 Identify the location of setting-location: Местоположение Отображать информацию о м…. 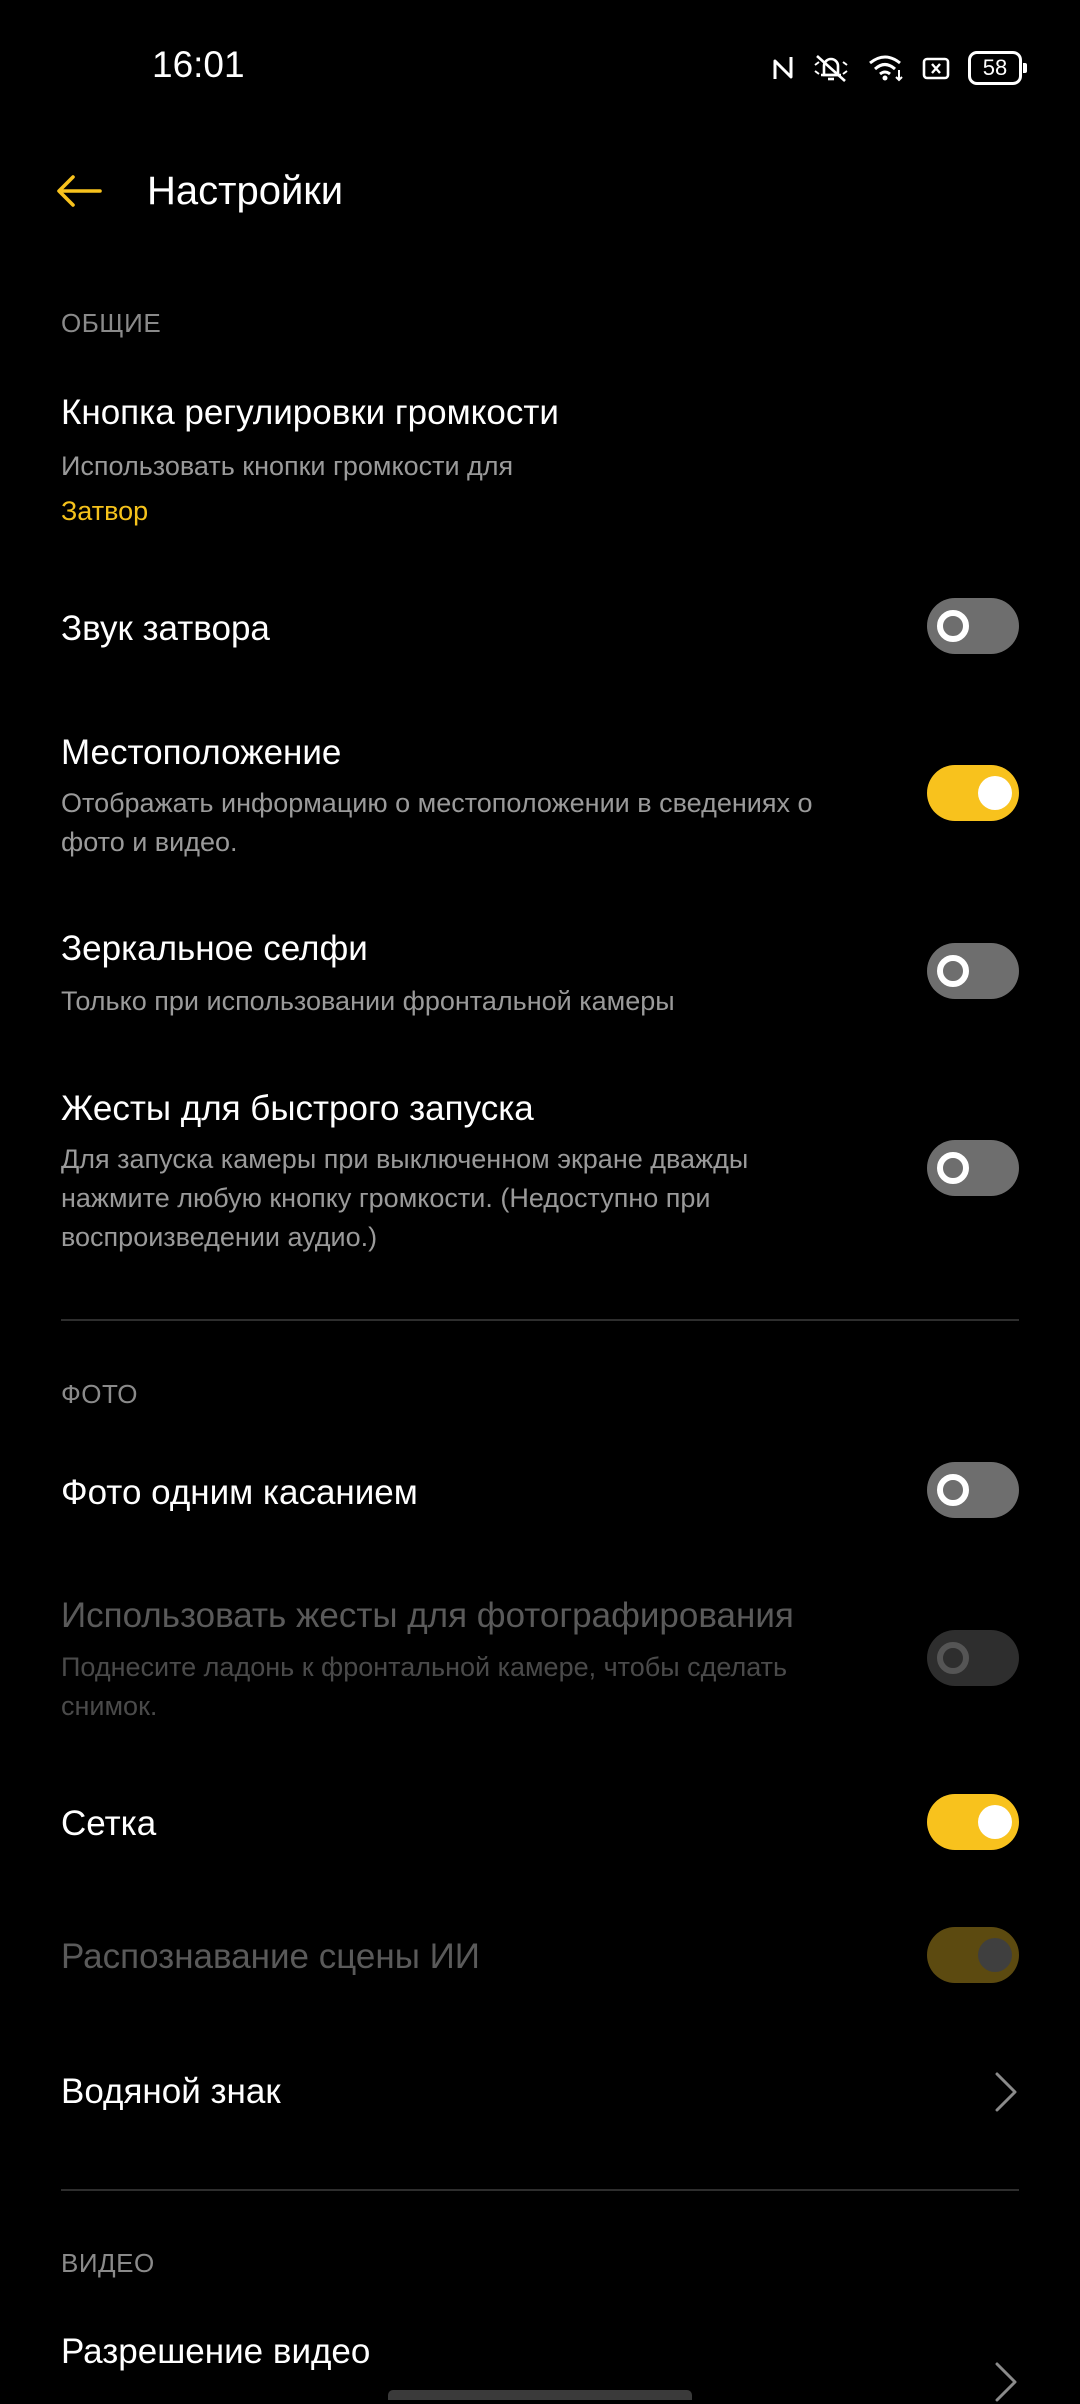
(540, 795).